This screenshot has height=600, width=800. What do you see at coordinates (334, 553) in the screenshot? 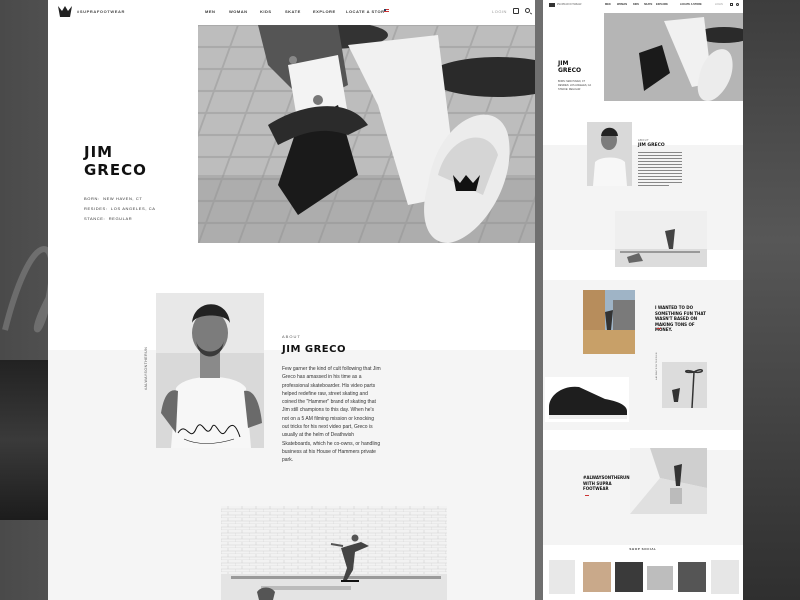
I see `skate-grind-photo` at bounding box center [334, 553].